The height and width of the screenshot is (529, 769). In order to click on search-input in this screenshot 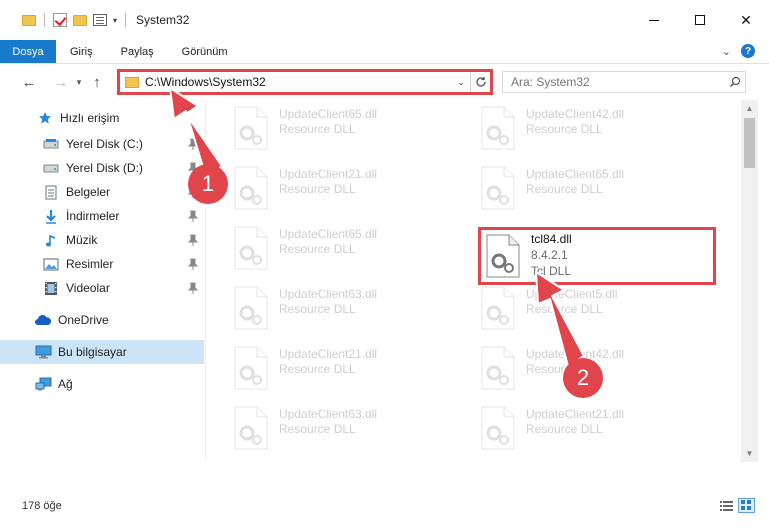, I will do `click(614, 82)`.